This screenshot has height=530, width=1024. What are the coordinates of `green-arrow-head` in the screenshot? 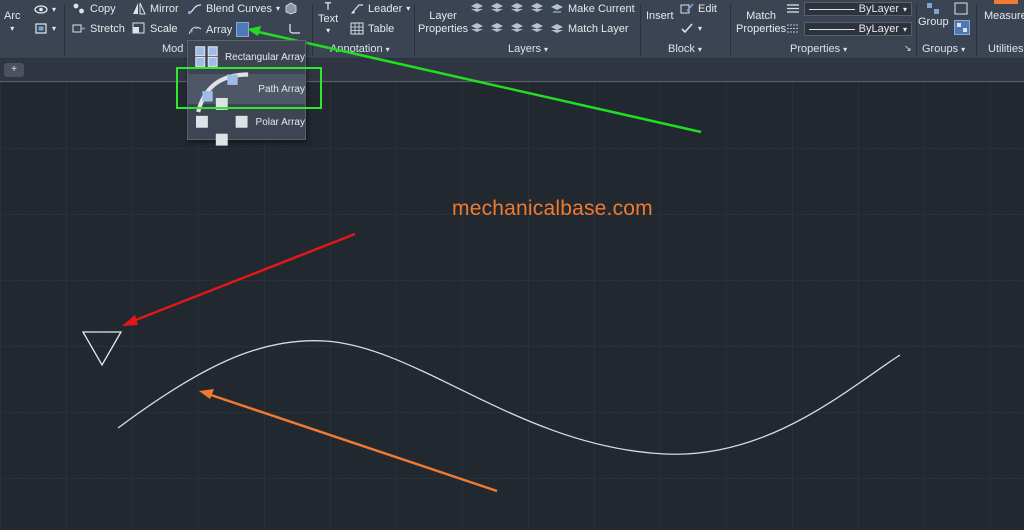 It's located at (254, 31).